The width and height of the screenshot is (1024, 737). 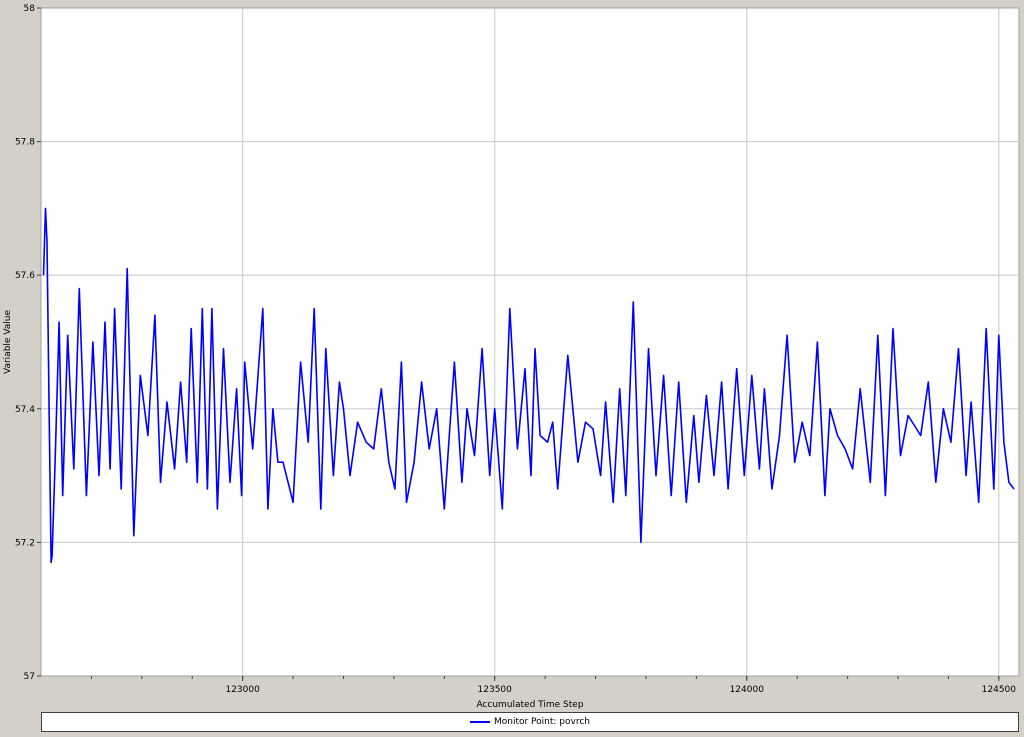 I want to click on legend: Monitor Point: povrch, so click(x=530, y=722).